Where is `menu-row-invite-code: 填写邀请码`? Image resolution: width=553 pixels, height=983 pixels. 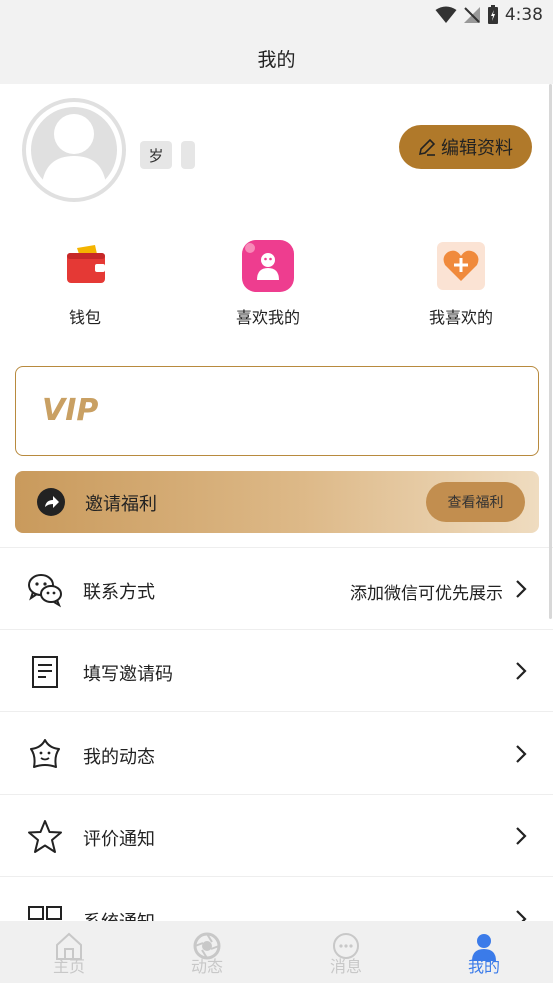 menu-row-invite-code: 填写邀请码 is located at coordinates (276, 671).